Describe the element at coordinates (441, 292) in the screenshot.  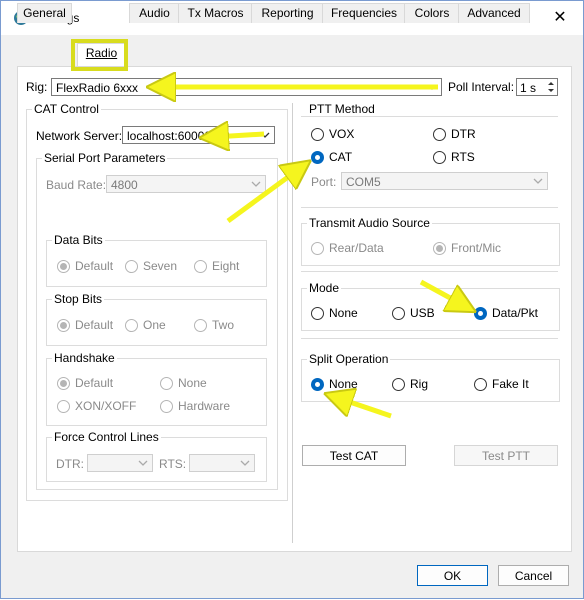
I see `arrow-to-data-pkt` at that location.